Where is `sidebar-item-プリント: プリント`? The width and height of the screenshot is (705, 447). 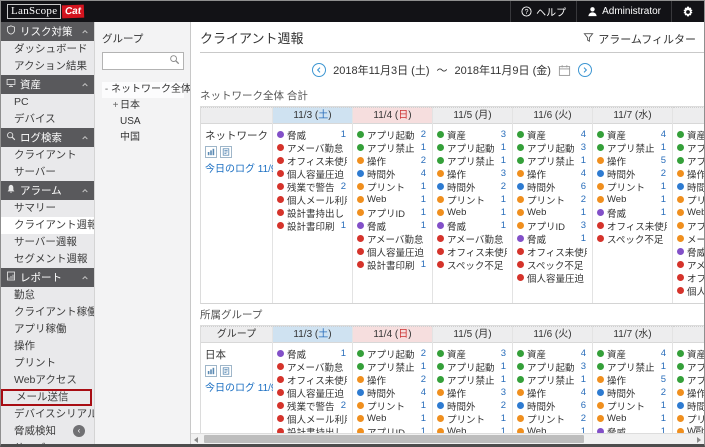 sidebar-item-プリント: プリント is located at coordinates (47, 363).